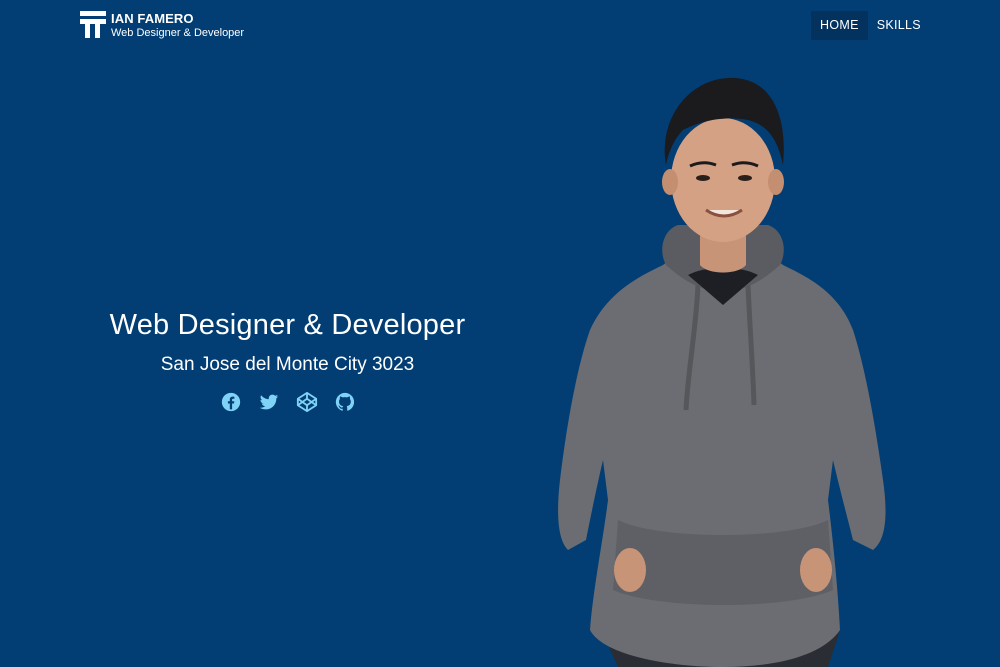 This screenshot has height=667, width=1000. I want to click on brand: IAN FAMERO Web Designer & Developer, so click(162, 26).